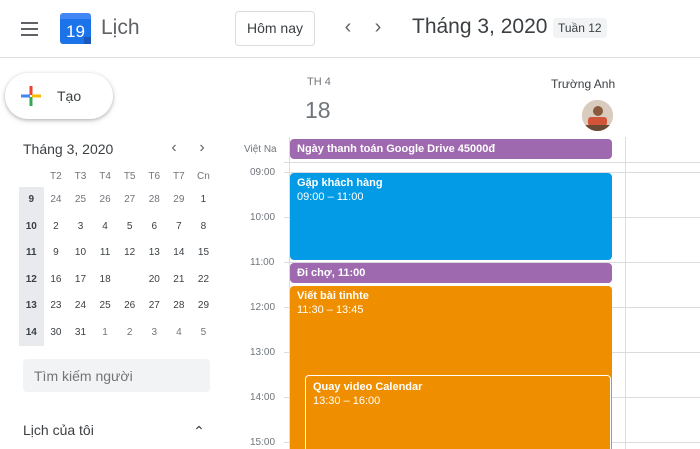 The height and width of the screenshot is (449, 700). I want to click on week-number-badge: Tuần 12, so click(580, 28).